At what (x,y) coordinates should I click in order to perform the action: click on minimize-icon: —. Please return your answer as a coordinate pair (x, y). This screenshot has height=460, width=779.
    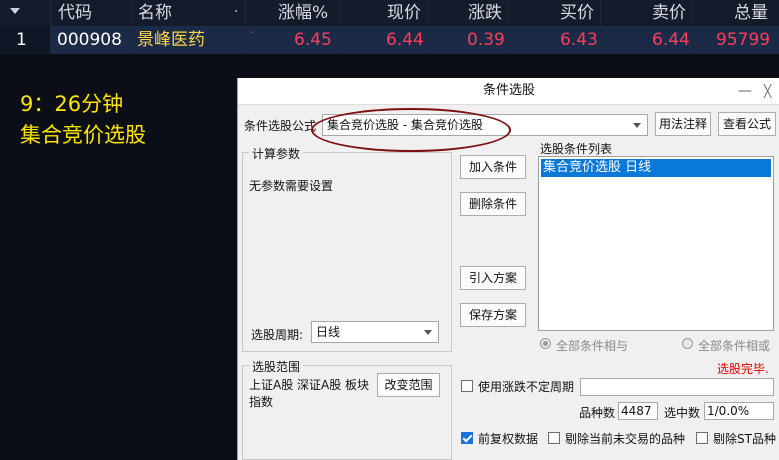
    Looking at the image, I should click on (745, 91).